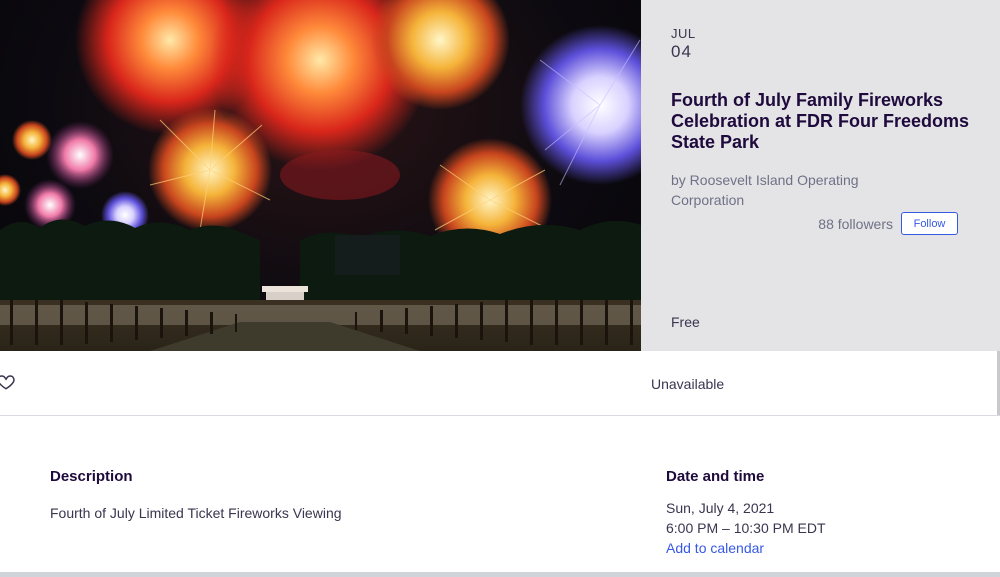  Describe the element at coordinates (688, 384) in the screenshot. I see `ticket-status: Unavailable` at that location.